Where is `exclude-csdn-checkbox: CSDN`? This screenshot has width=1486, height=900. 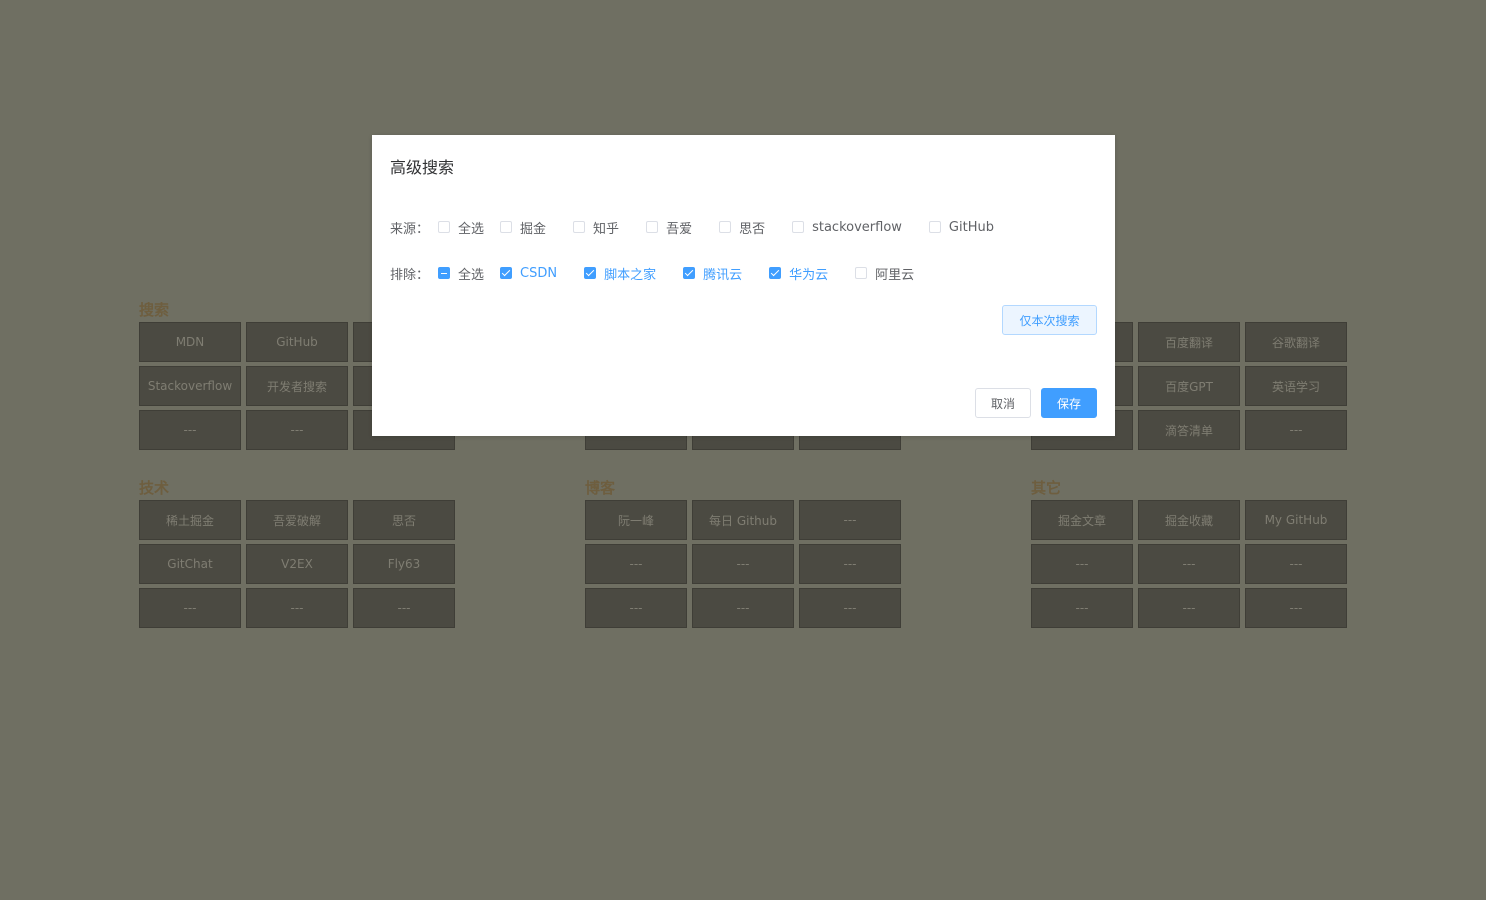
exclude-csdn-checkbox: CSDN is located at coordinates (528, 273).